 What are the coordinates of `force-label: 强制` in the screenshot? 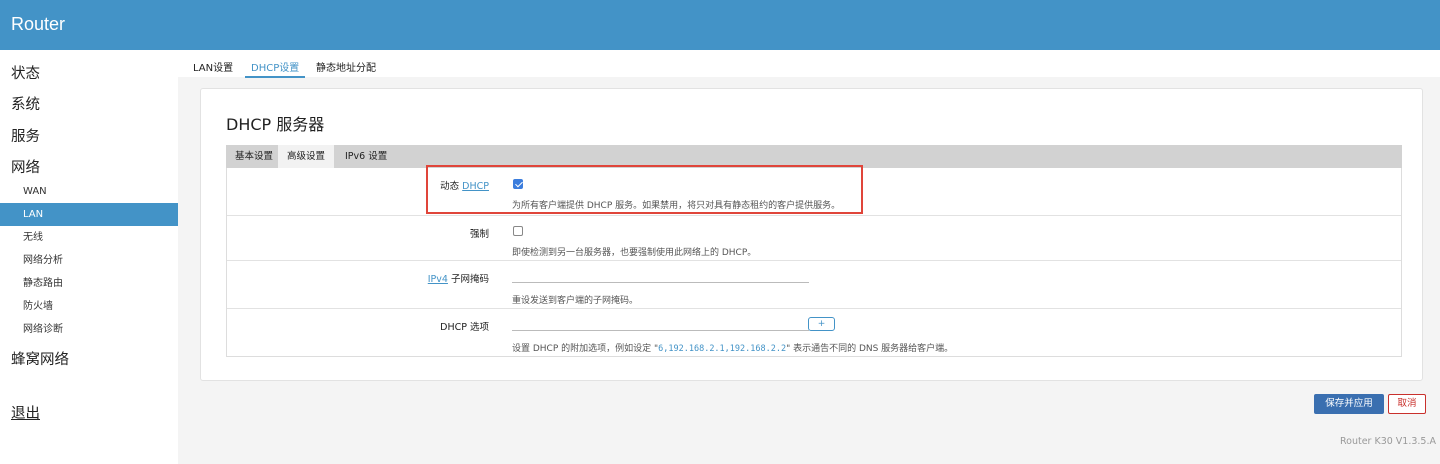 It's located at (479, 234).